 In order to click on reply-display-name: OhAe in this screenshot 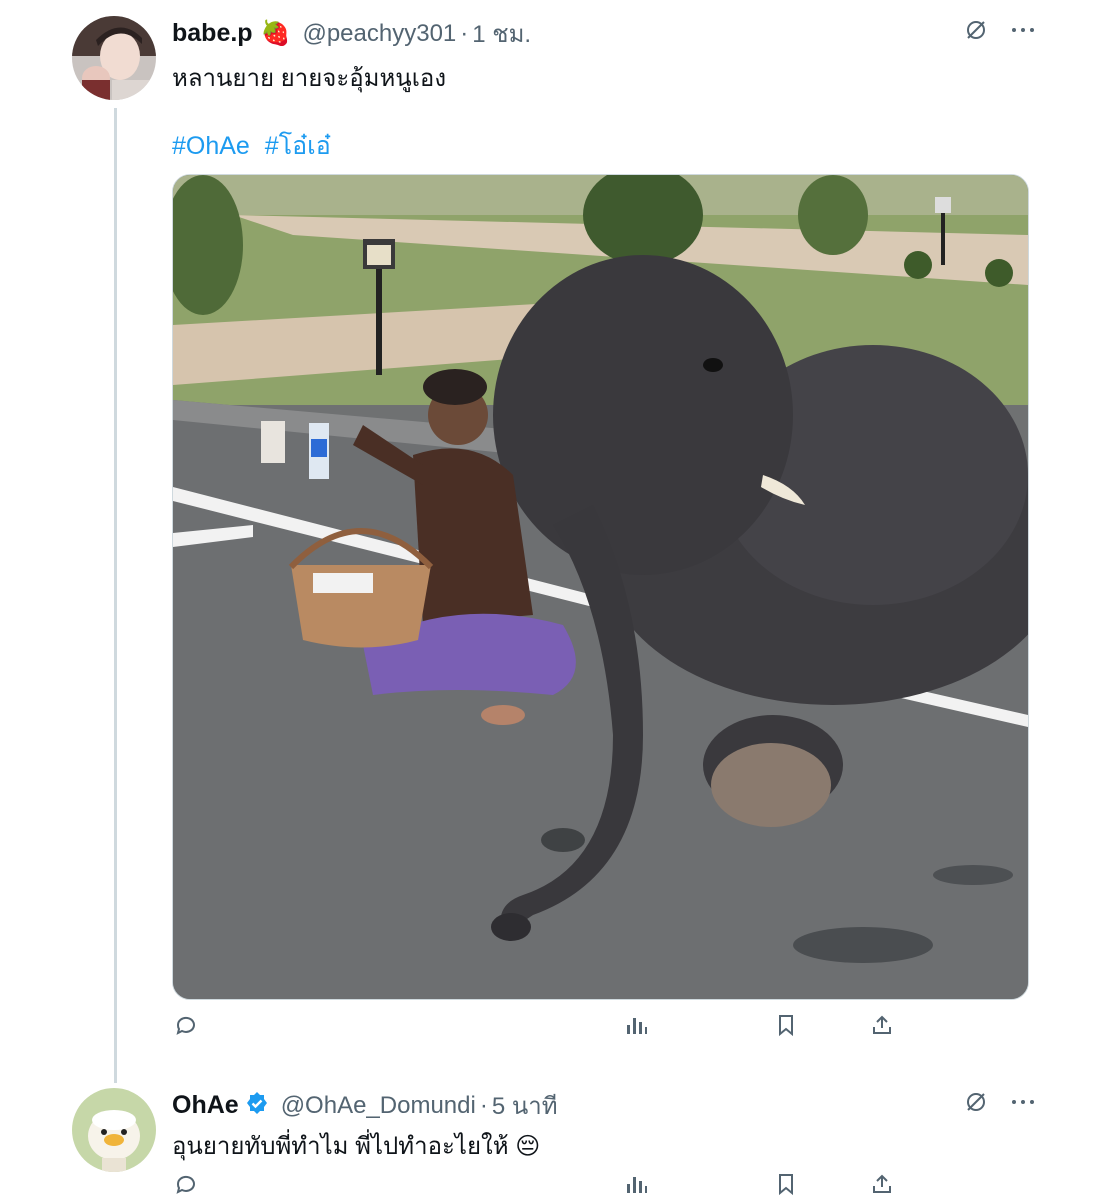, I will do `click(205, 1105)`.